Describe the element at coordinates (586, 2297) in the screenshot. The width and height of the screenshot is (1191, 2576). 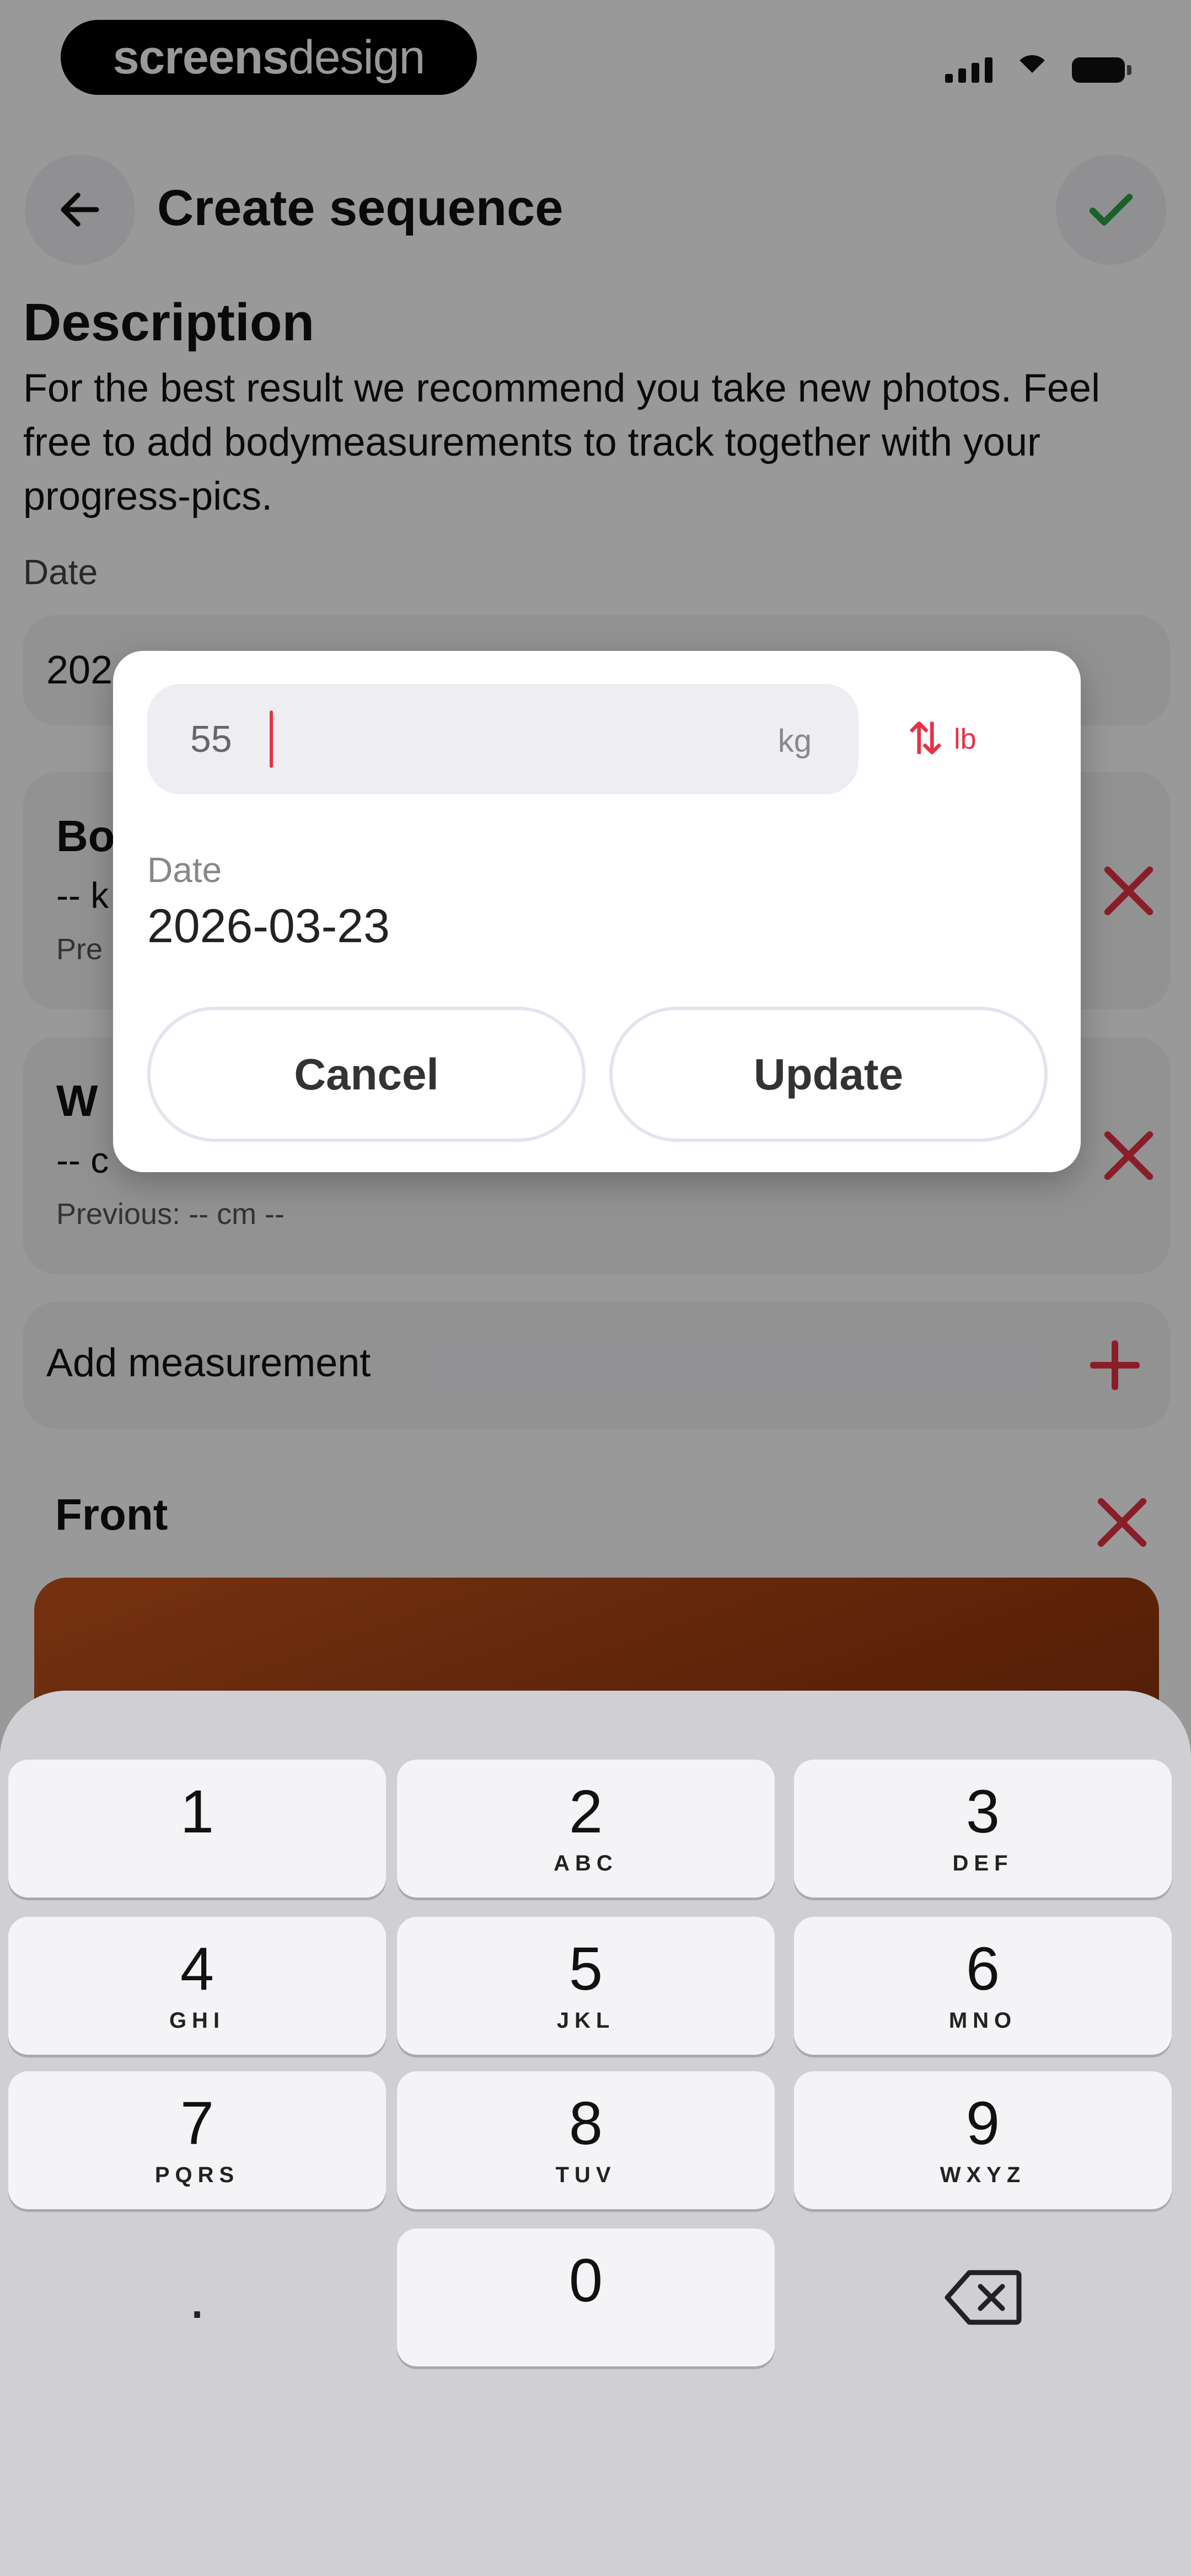
I see `key-0: 0` at that location.